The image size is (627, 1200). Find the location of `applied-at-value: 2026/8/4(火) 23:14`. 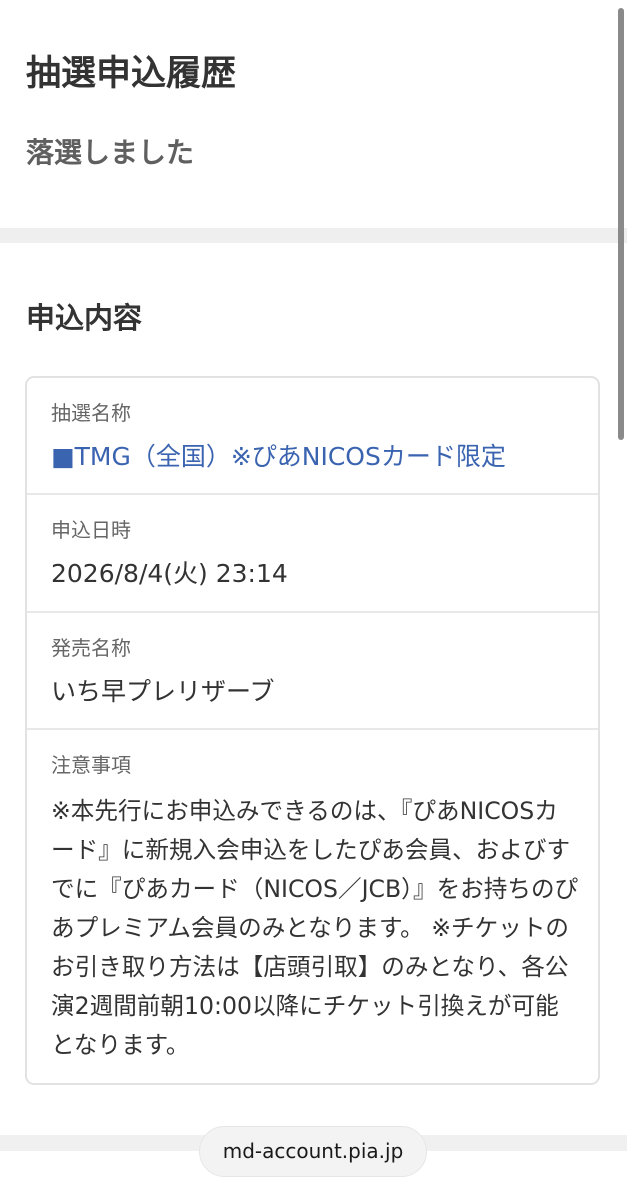

applied-at-value: 2026/8/4(火) 23:14 is located at coordinates (169, 573).